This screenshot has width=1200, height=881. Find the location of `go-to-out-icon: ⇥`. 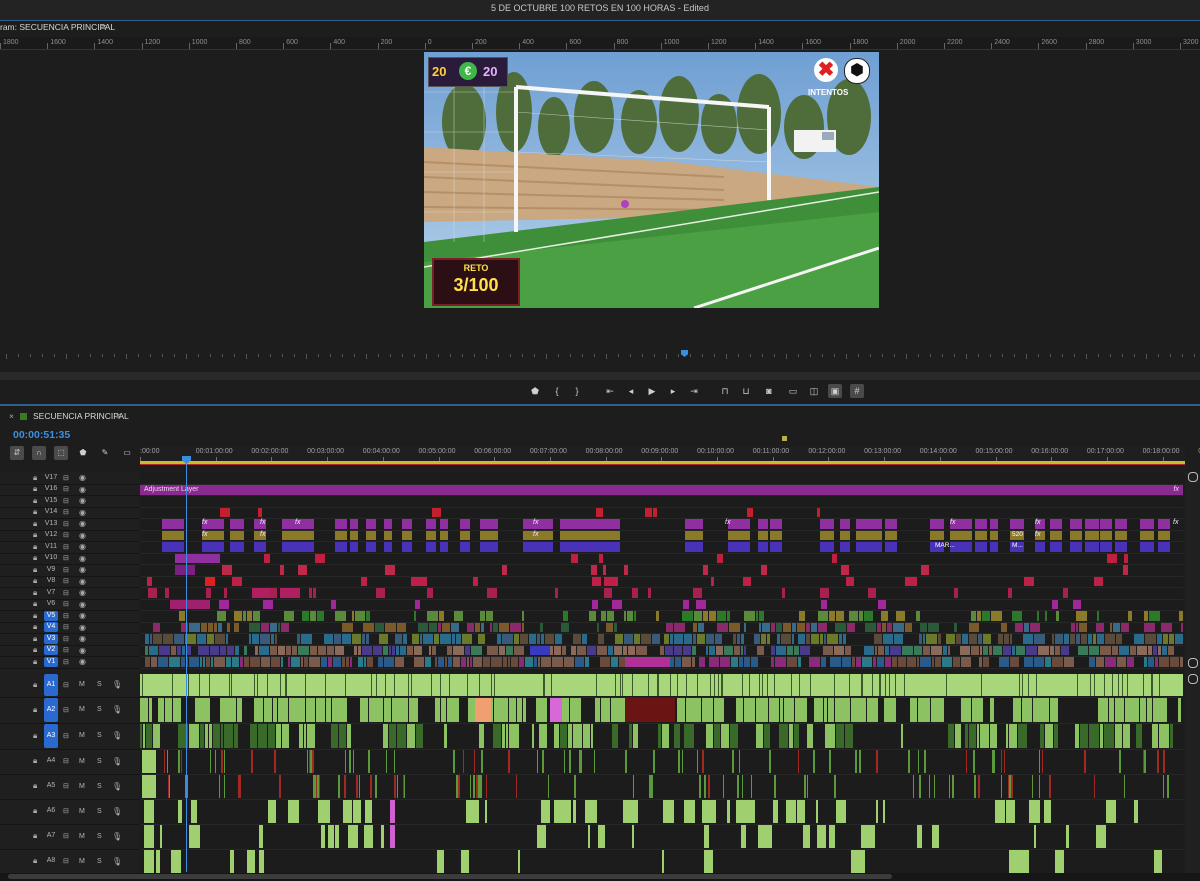

go-to-out-icon: ⇥ is located at coordinates (694, 391).